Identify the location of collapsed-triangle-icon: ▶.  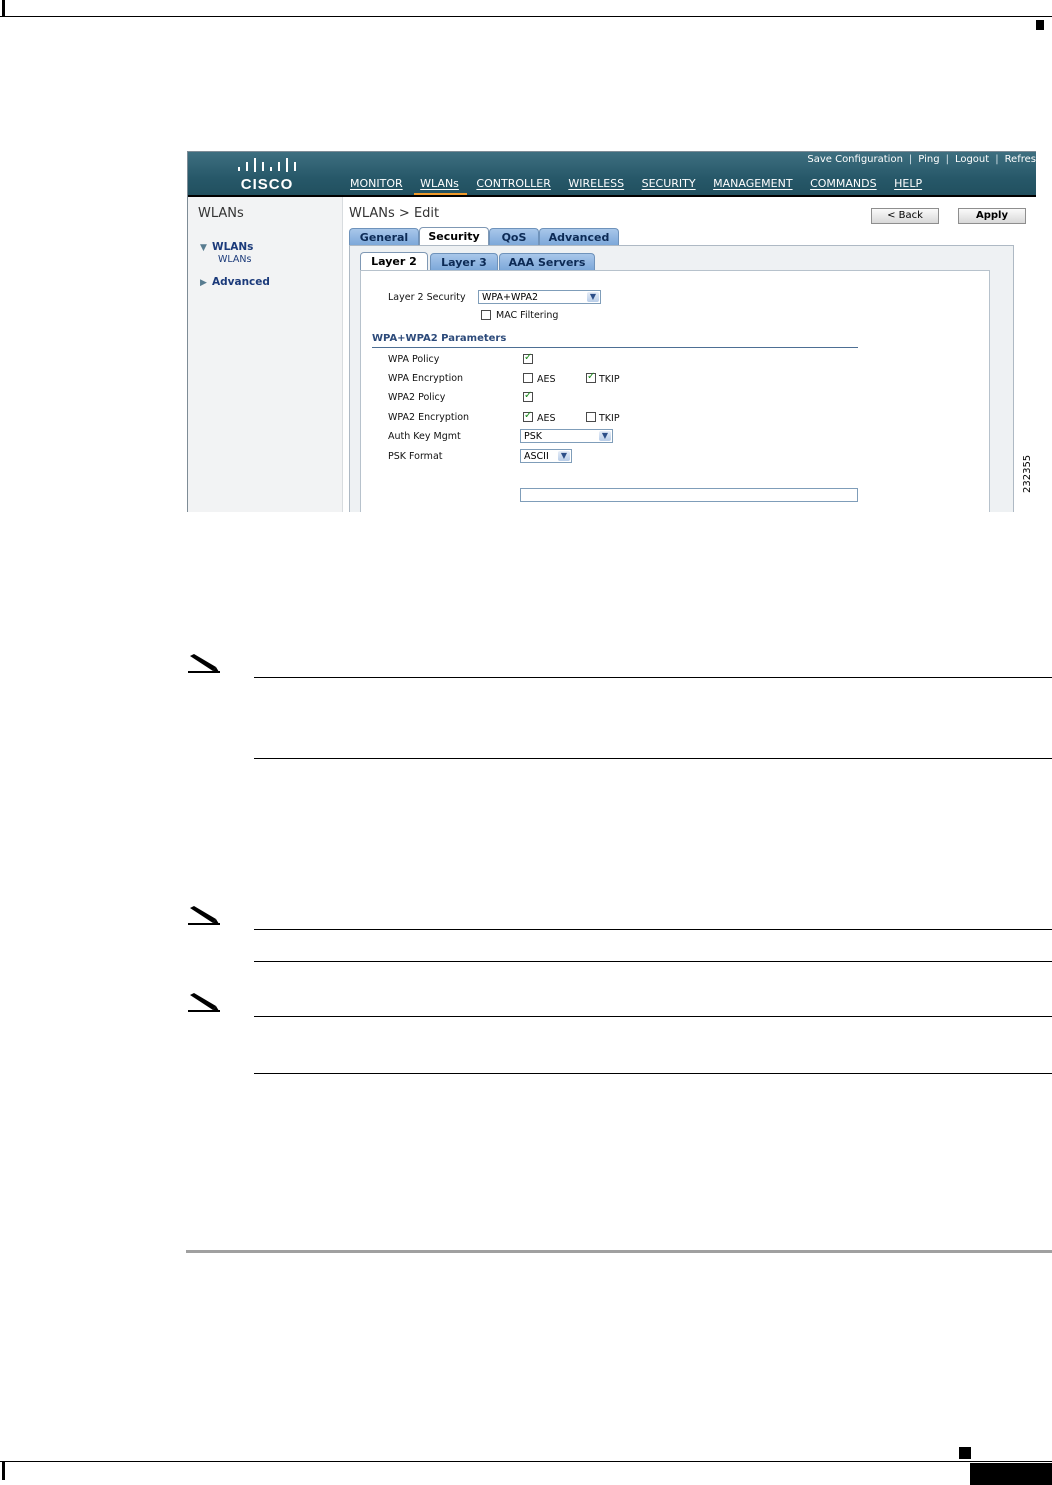
(203, 283).